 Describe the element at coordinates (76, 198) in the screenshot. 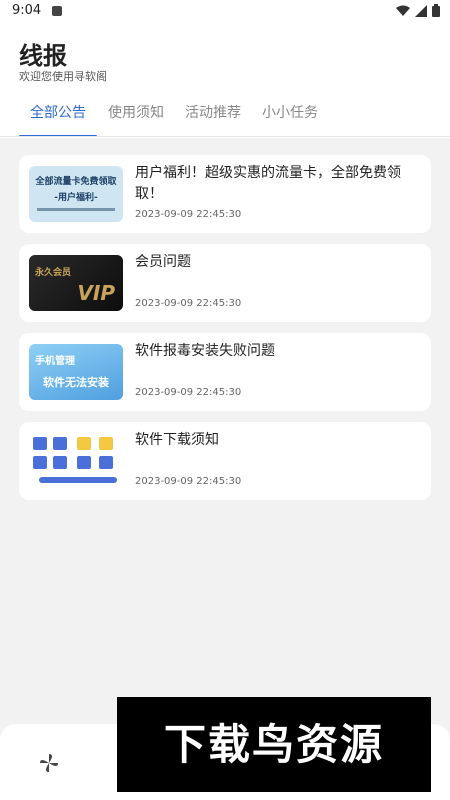

I see `thumb-caption: -用户福利-` at that location.